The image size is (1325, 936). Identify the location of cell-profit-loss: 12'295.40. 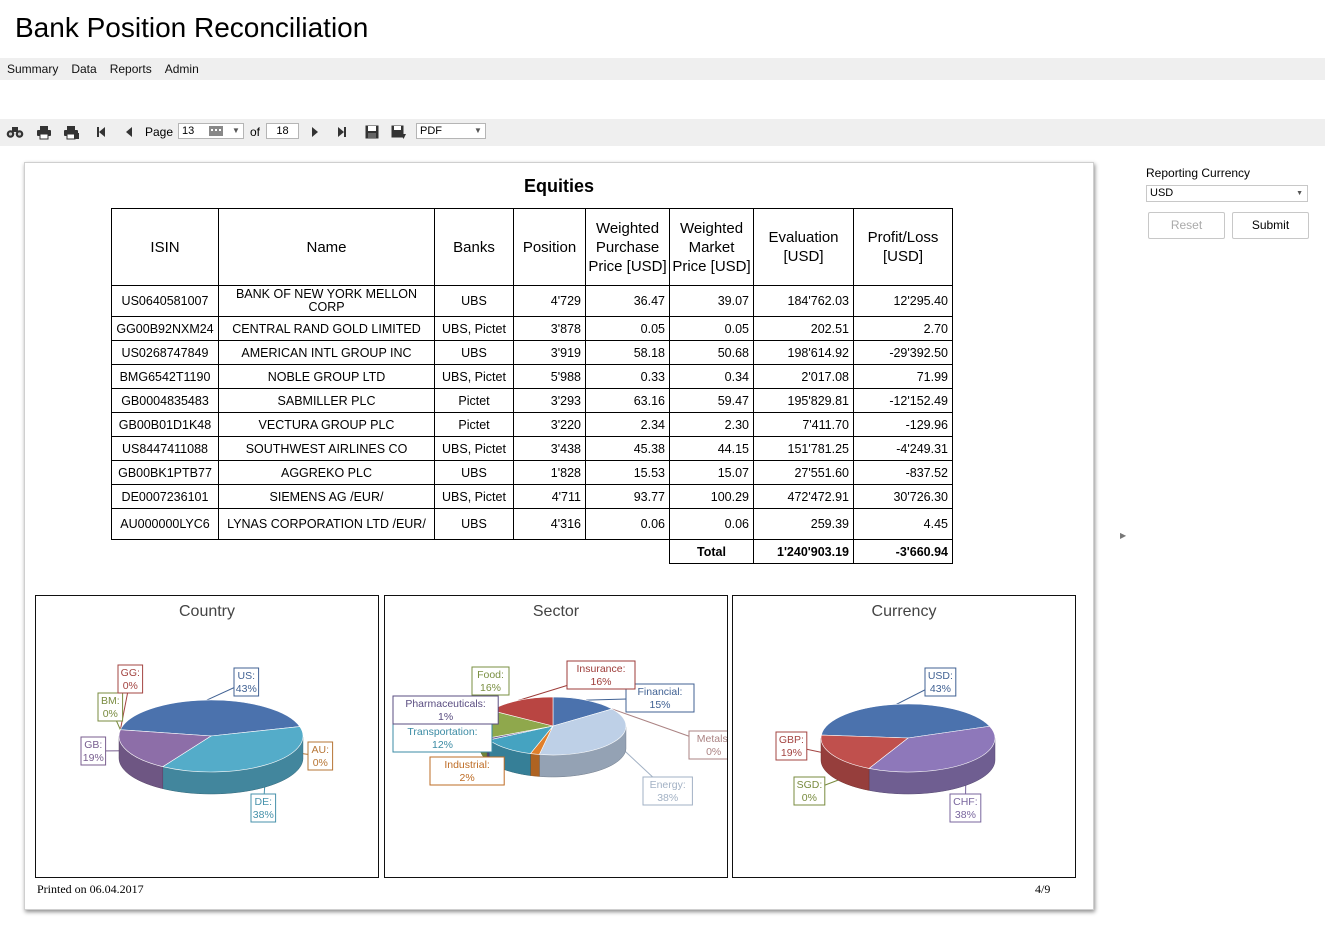
(903, 301).